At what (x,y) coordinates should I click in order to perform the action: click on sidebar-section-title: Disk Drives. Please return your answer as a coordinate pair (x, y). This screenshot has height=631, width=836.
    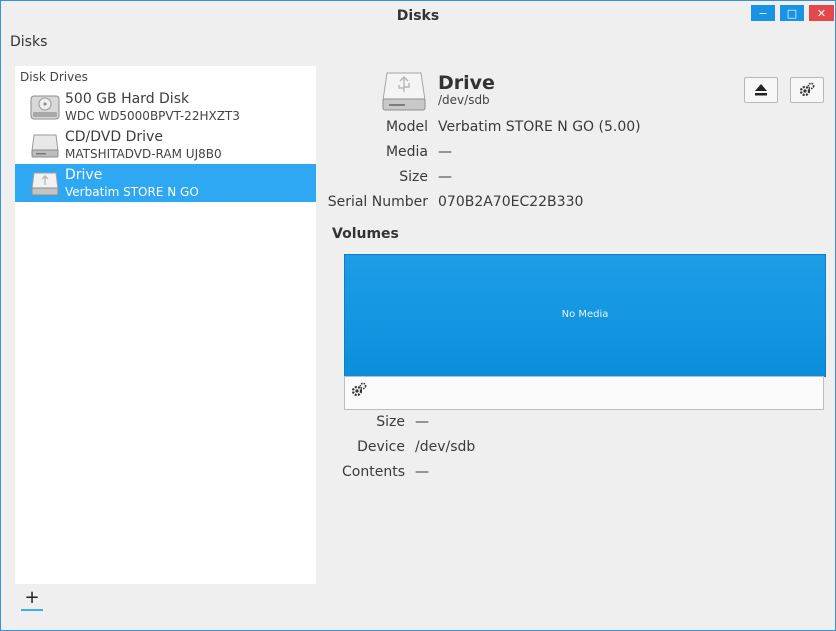
    Looking at the image, I should click on (54, 77).